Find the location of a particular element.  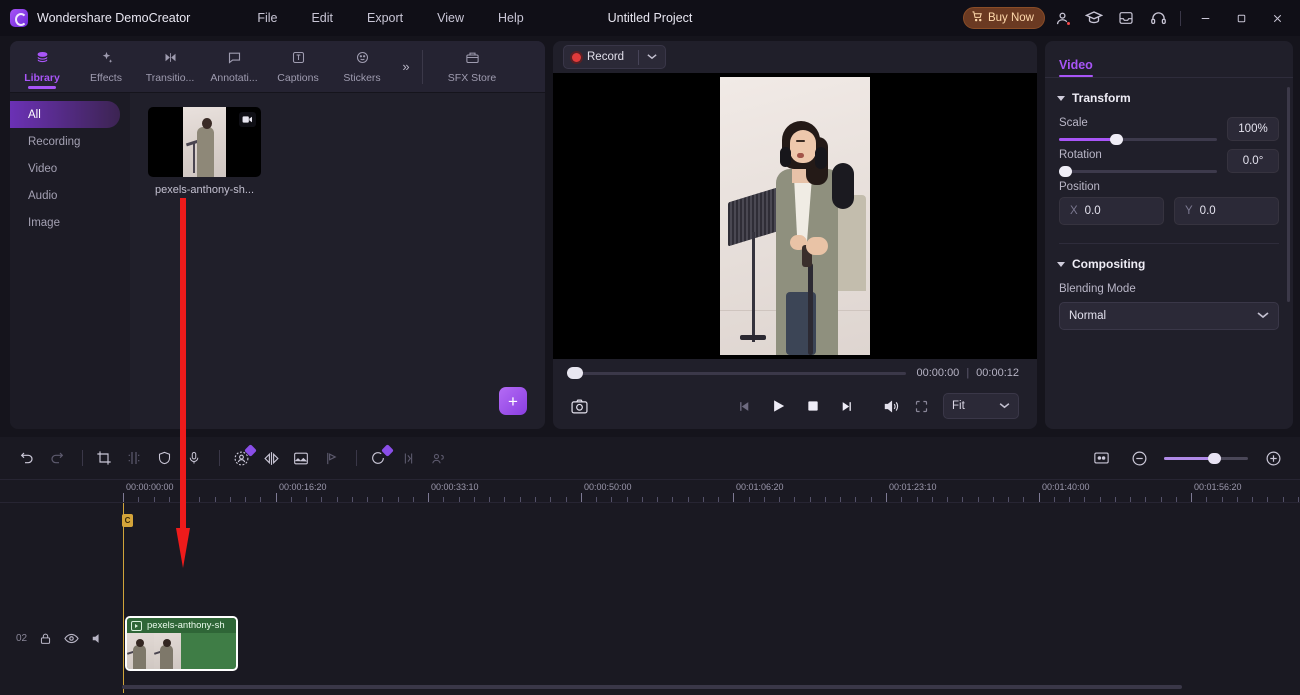

category-audio: Audio is located at coordinates (65, 195).